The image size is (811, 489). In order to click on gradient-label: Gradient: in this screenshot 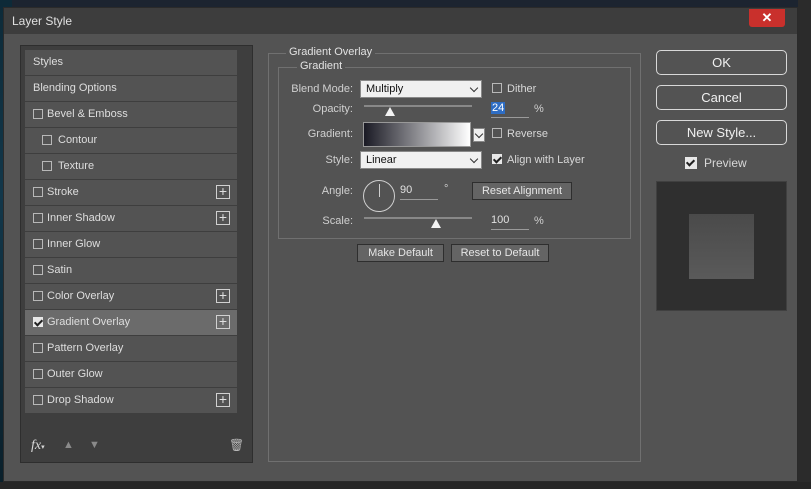, I will do `click(330, 134)`.